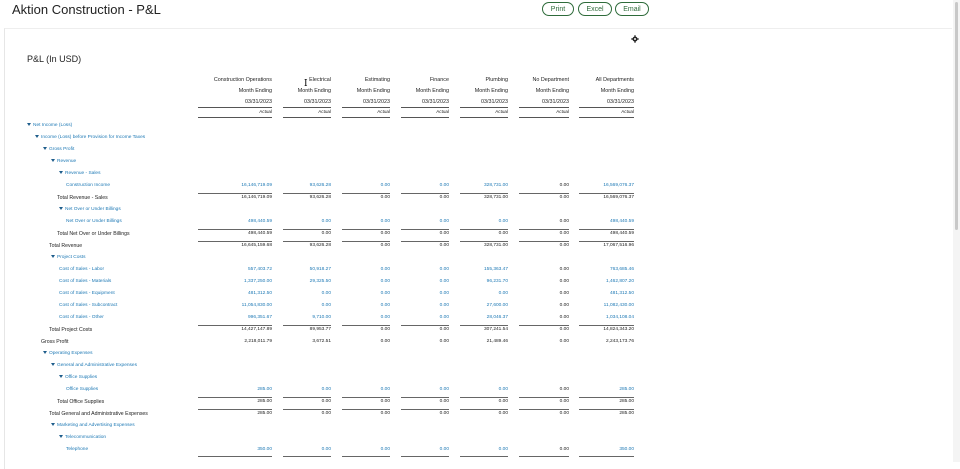 The width and height of the screenshot is (960, 469). Describe the element at coordinates (478, 317) in the screenshot. I see `cell-value: 28,046.37` at that location.